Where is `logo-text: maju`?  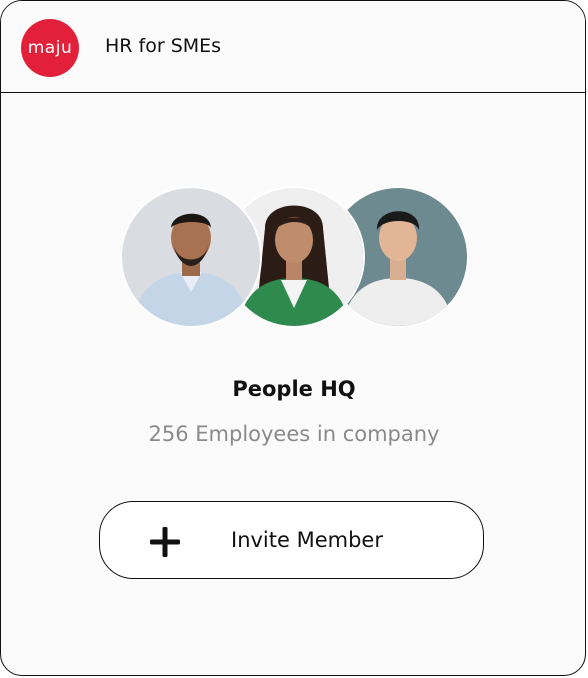
logo-text: maju is located at coordinates (50, 48).